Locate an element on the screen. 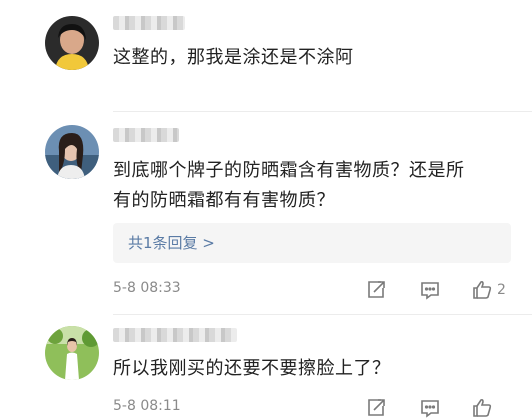 This screenshot has width=532, height=420. replies-box: 共1条回复 > is located at coordinates (312, 243).